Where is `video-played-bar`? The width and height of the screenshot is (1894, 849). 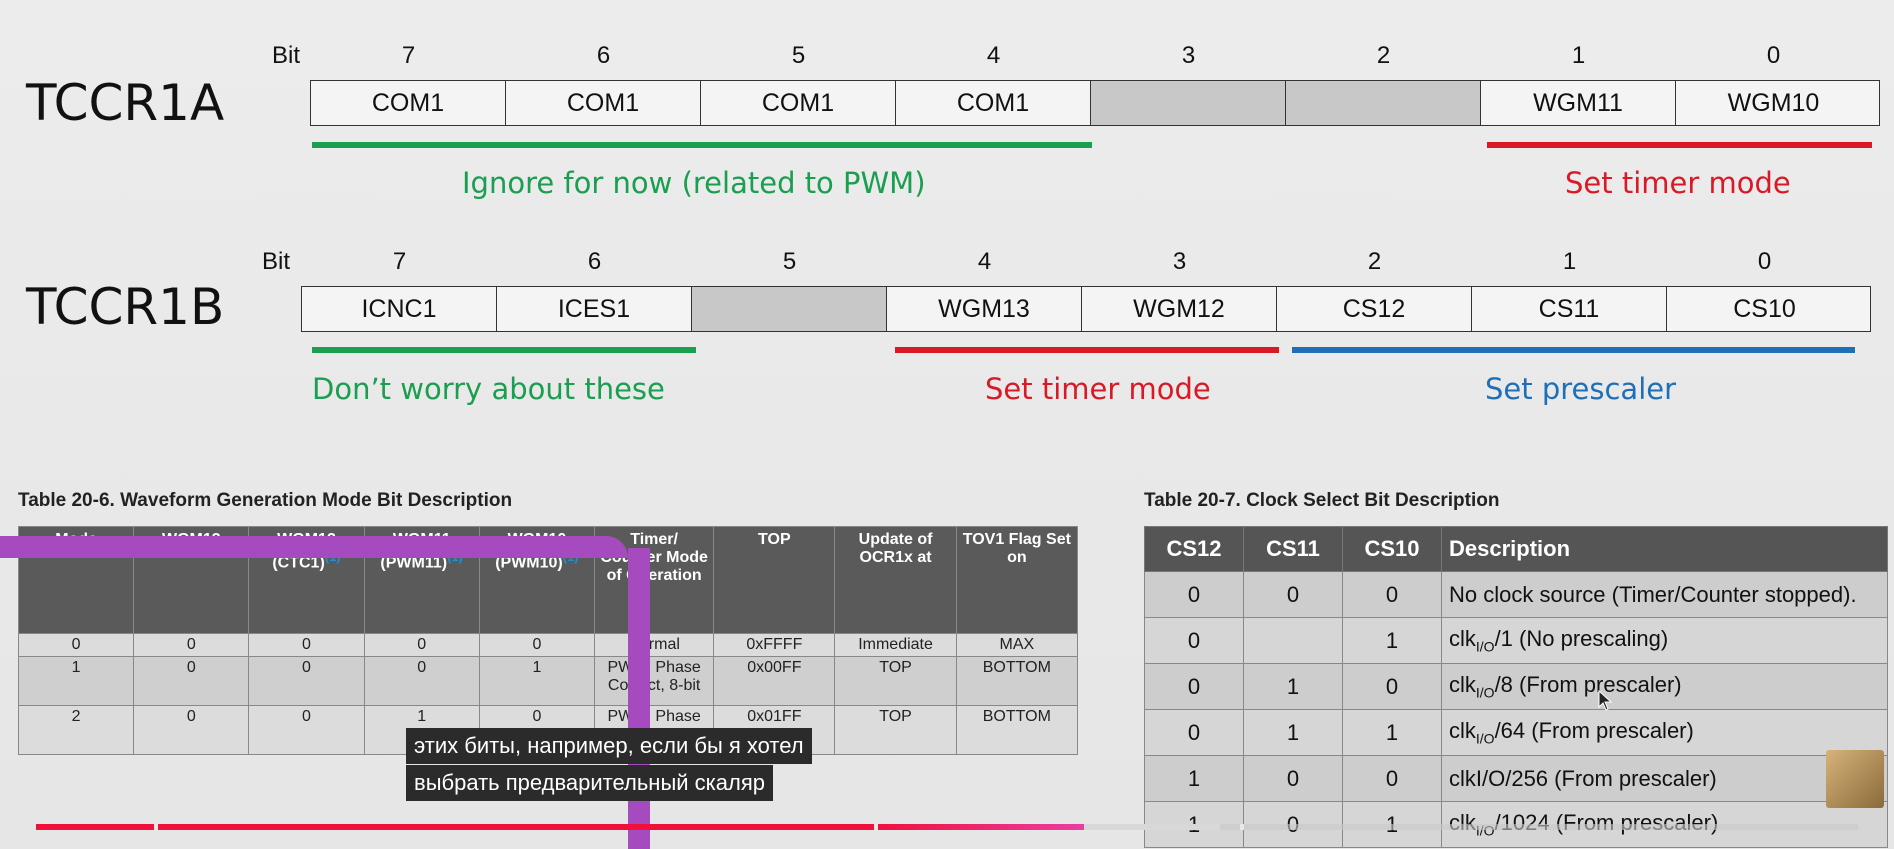
video-played-bar is located at coordinates (560, 827).